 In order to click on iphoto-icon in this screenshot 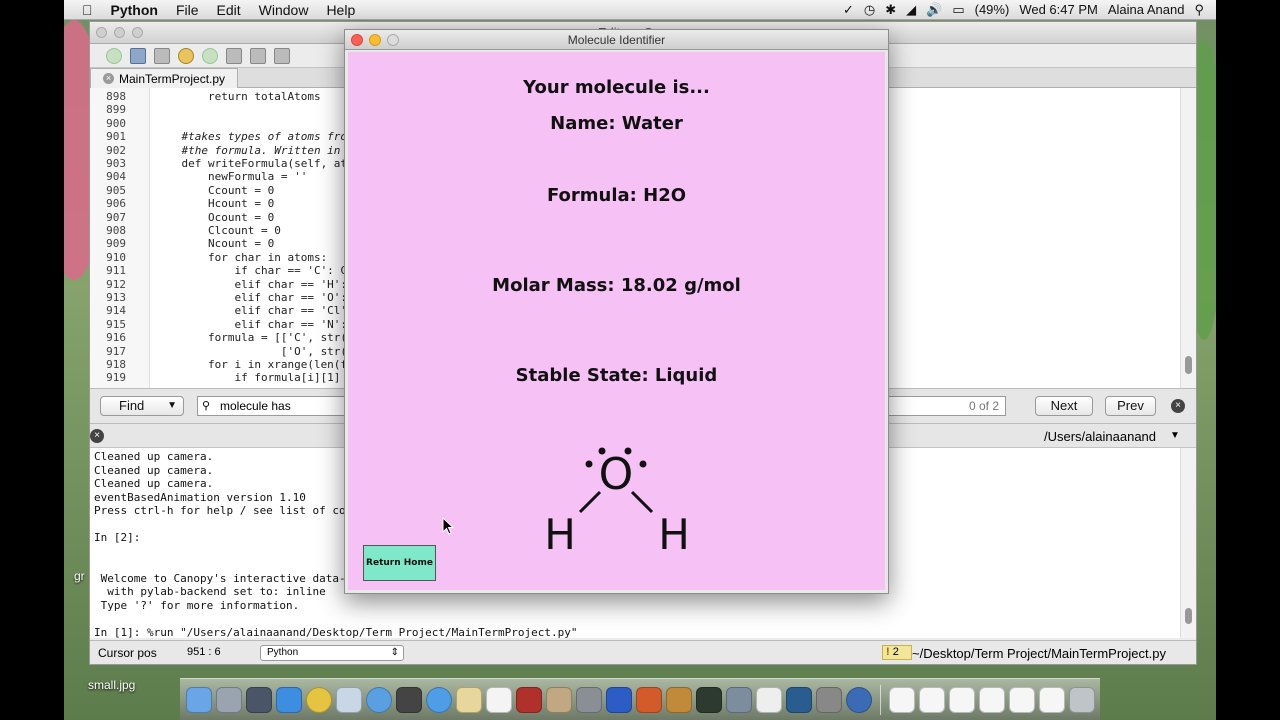, I will do `click(738, 699)`.